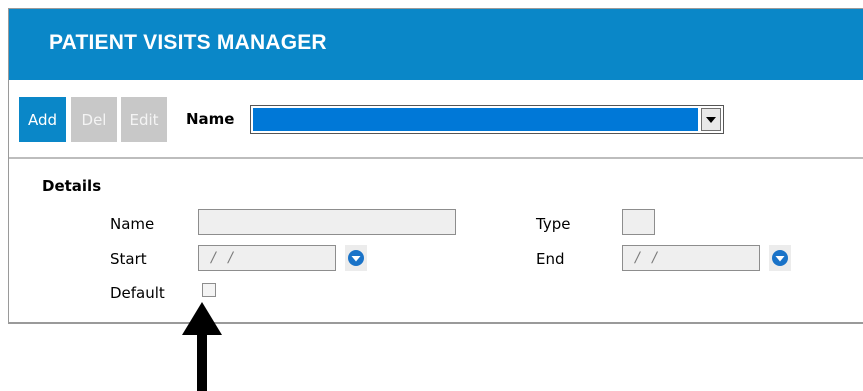 The width and height of the screenshot is (863, 391). I want to click on type-field-label: Type, so click(553, 224).